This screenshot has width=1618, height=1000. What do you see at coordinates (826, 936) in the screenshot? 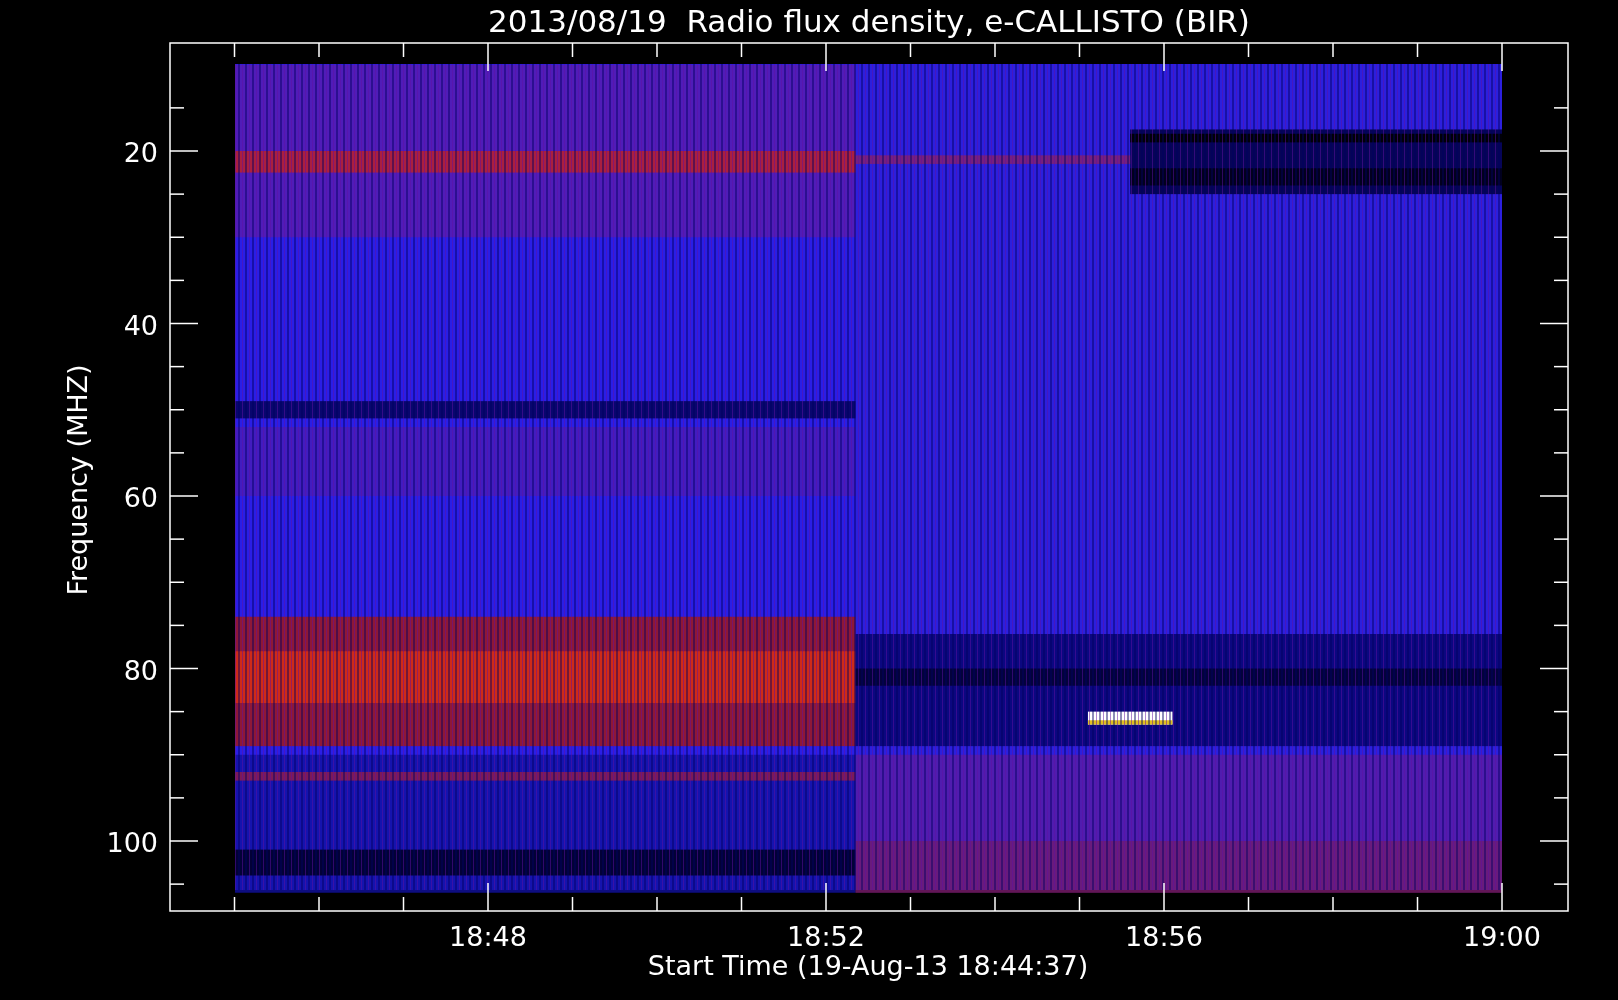
I see `x-tick-label: 18:52` at bounding box center [826, 936].